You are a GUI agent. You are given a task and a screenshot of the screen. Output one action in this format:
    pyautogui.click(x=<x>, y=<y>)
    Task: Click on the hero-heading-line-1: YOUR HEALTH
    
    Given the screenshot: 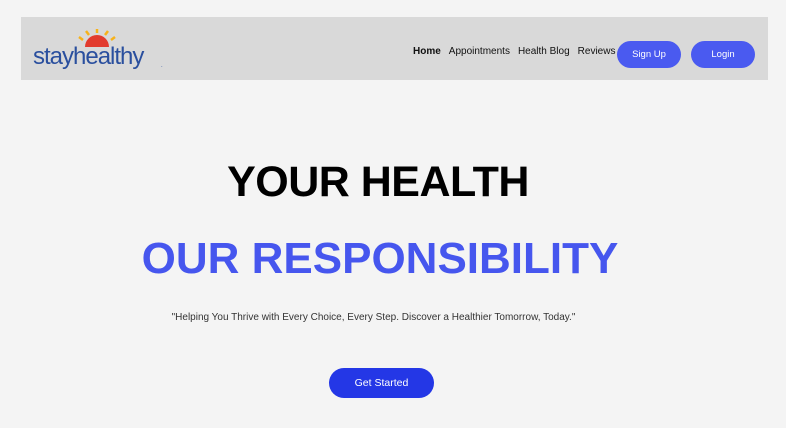 What is the action you would take?
    pyautogui.click(x=378, y=182)
    